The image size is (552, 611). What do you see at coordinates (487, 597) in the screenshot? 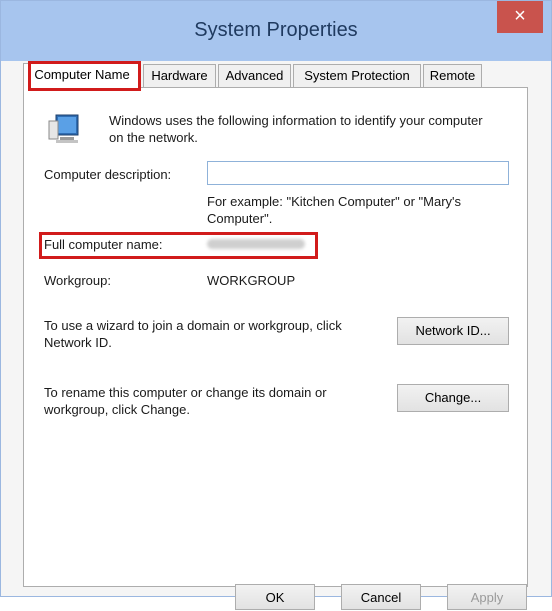
I see `apply-button: Apply` at bounding box center [487, 597].